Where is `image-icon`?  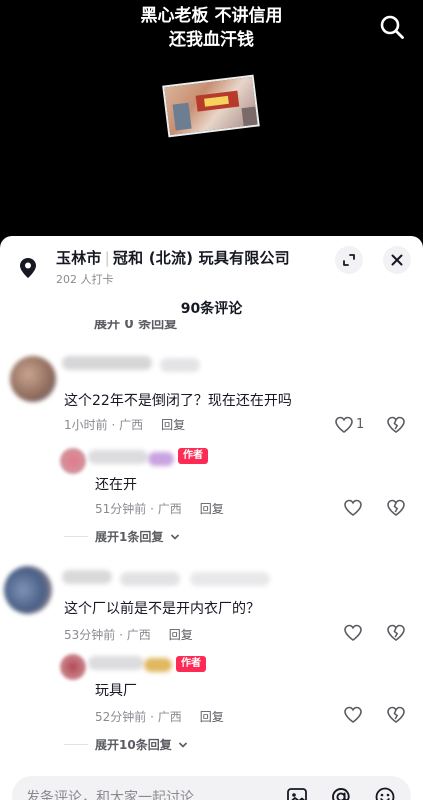 image-icon is located at coordinates (297, 793).